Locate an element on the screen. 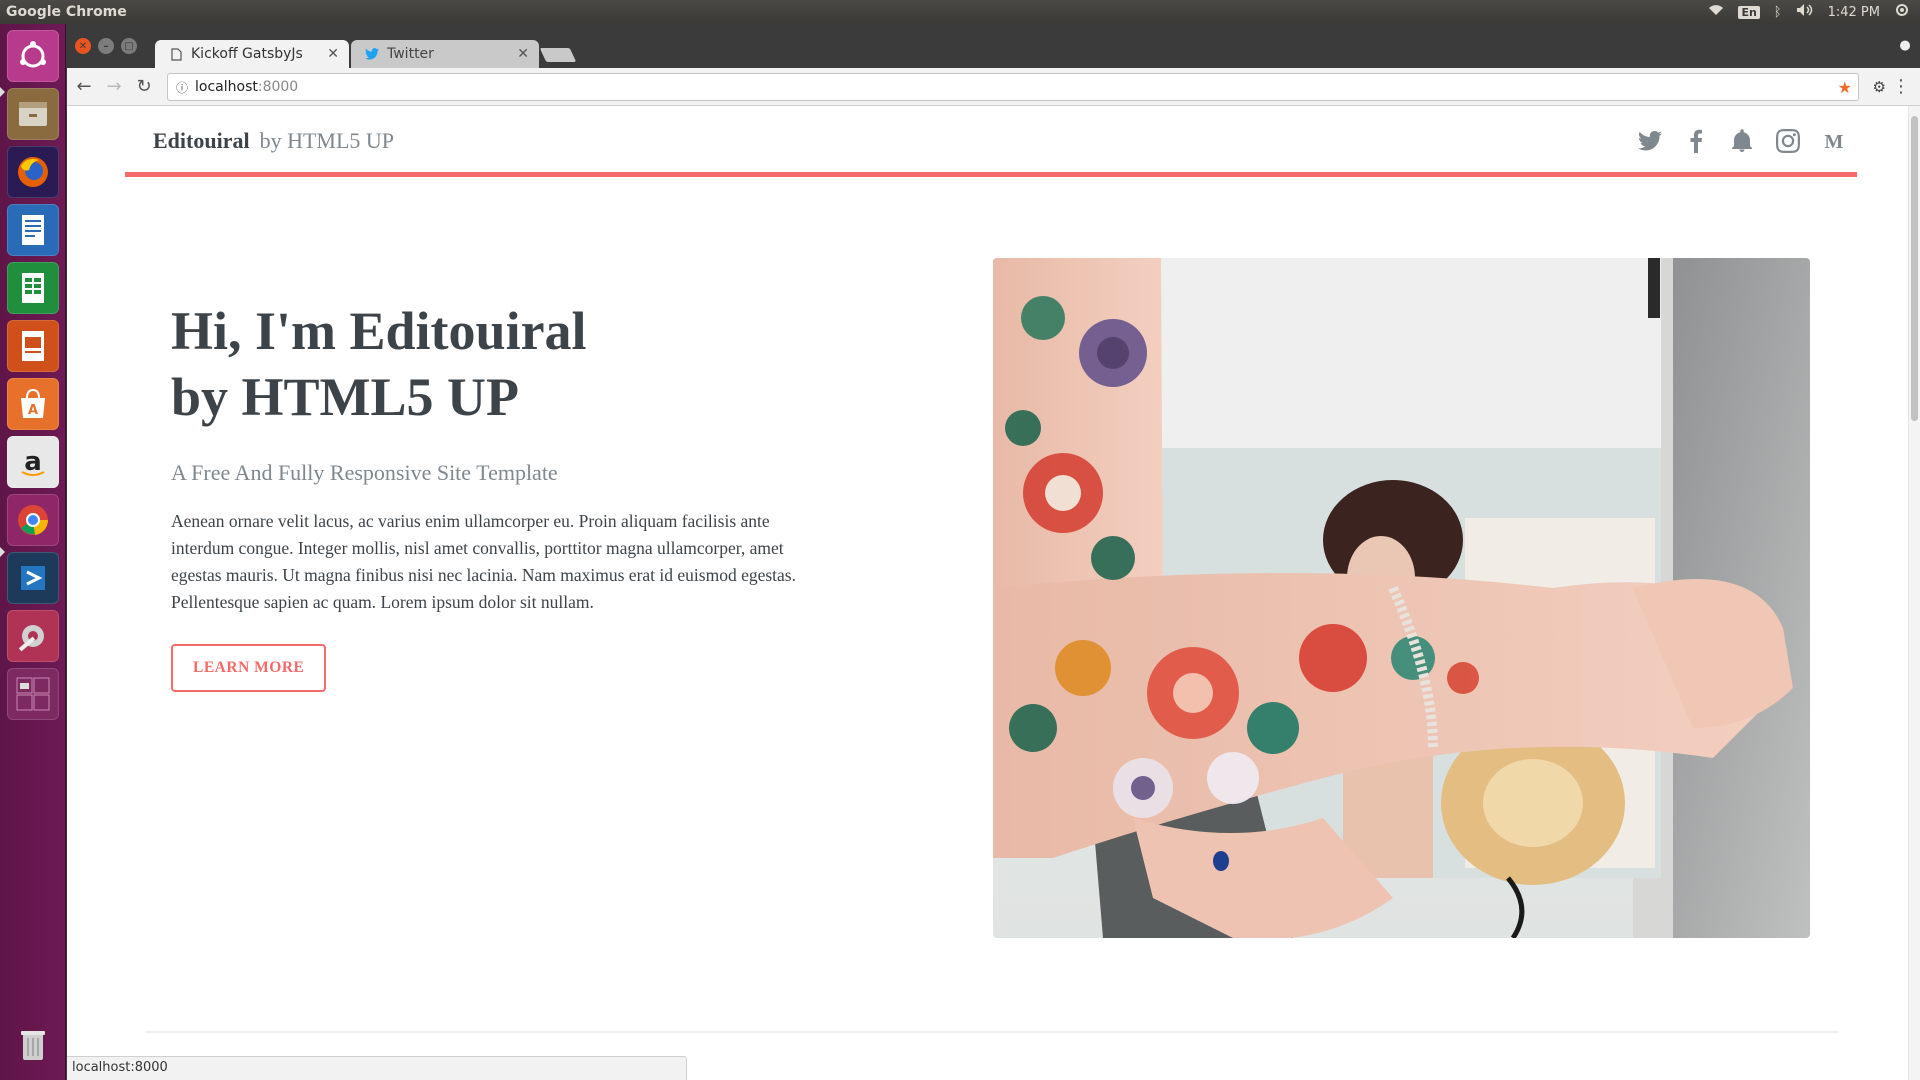 The image size is (1920, 1080). svg-text: A is located at coordinates (33, 410).